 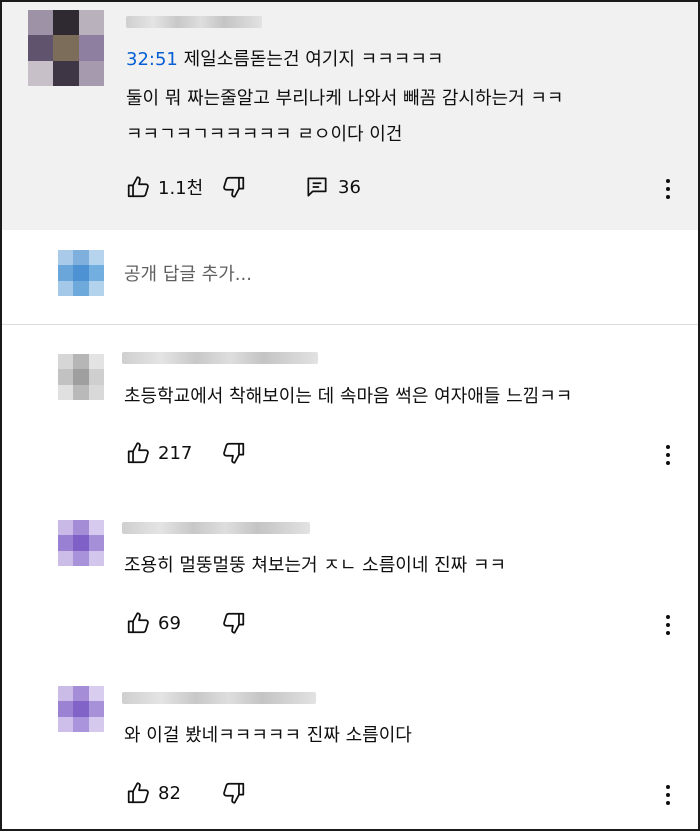 What do you see at coordinates (350, 324) in the screenshot?
I see `divider` at bounding box center [350, 324].